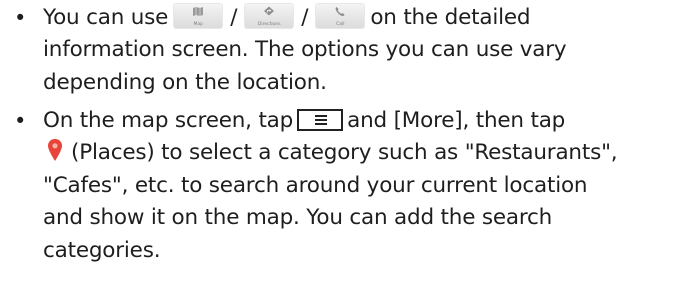 This screenshot has height=302, width=685. I want to click on phone-icon, so click(340, 12).